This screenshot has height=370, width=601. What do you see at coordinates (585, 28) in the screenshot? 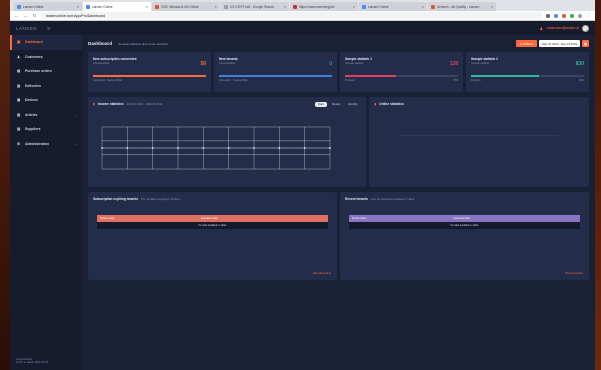
I see `avatar` at bounding box center [585, 28].